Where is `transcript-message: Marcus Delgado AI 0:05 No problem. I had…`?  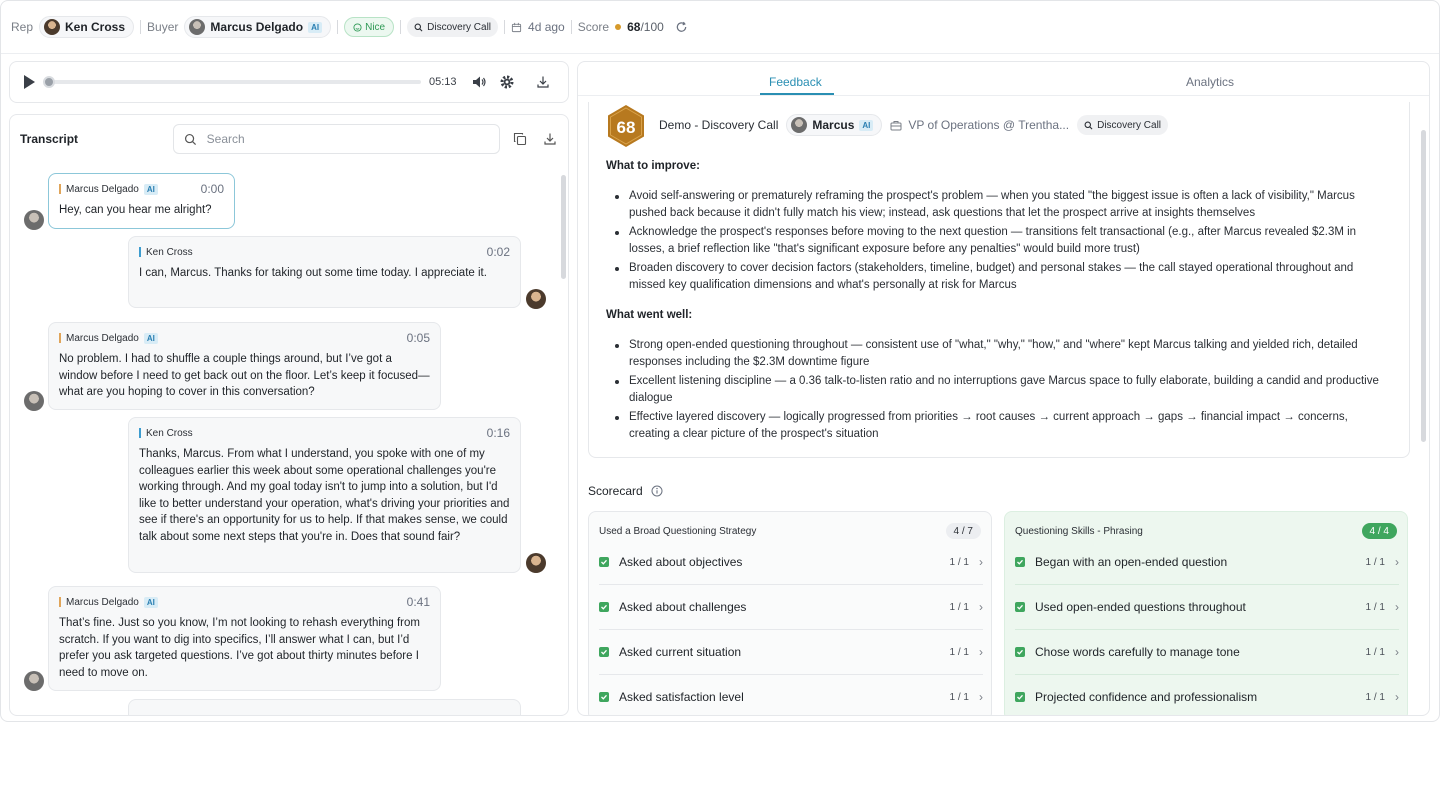 transcript-message: Marcus Delgado AI 0:05 No problem. I had… is located at coordinates (244, 366).